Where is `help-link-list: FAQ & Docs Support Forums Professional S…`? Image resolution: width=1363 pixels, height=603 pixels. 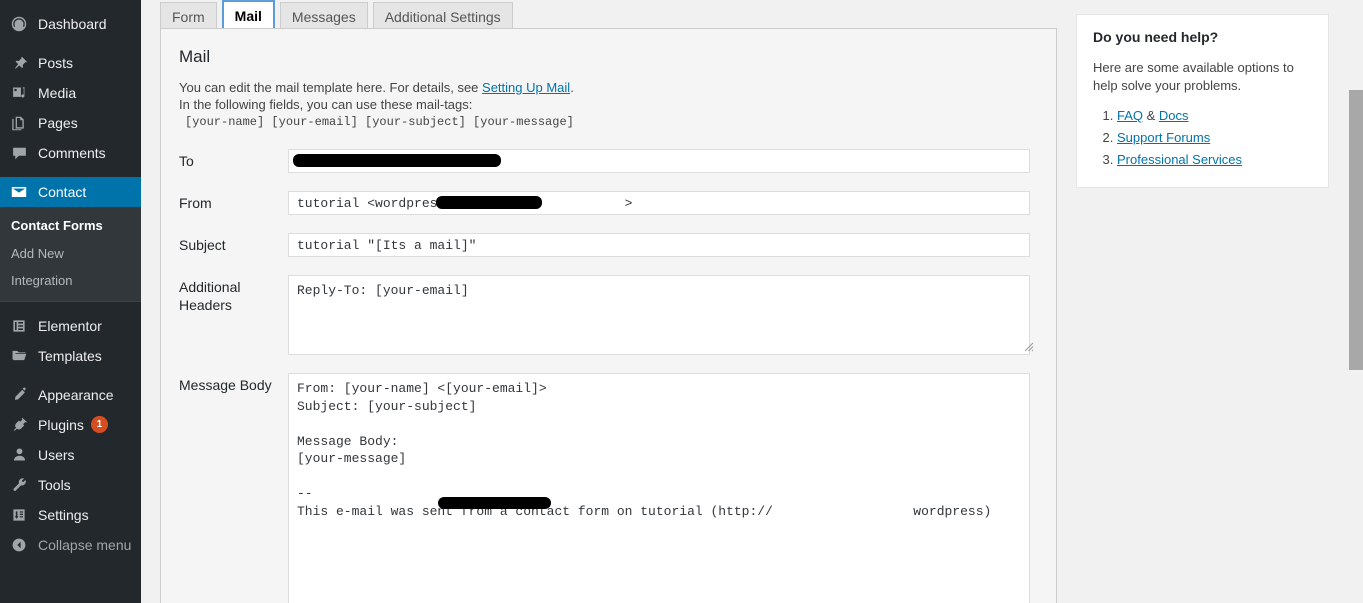
help-link-list: FAQ & Docs Support Forums Professional S… is located at coordinates (1202, 138).